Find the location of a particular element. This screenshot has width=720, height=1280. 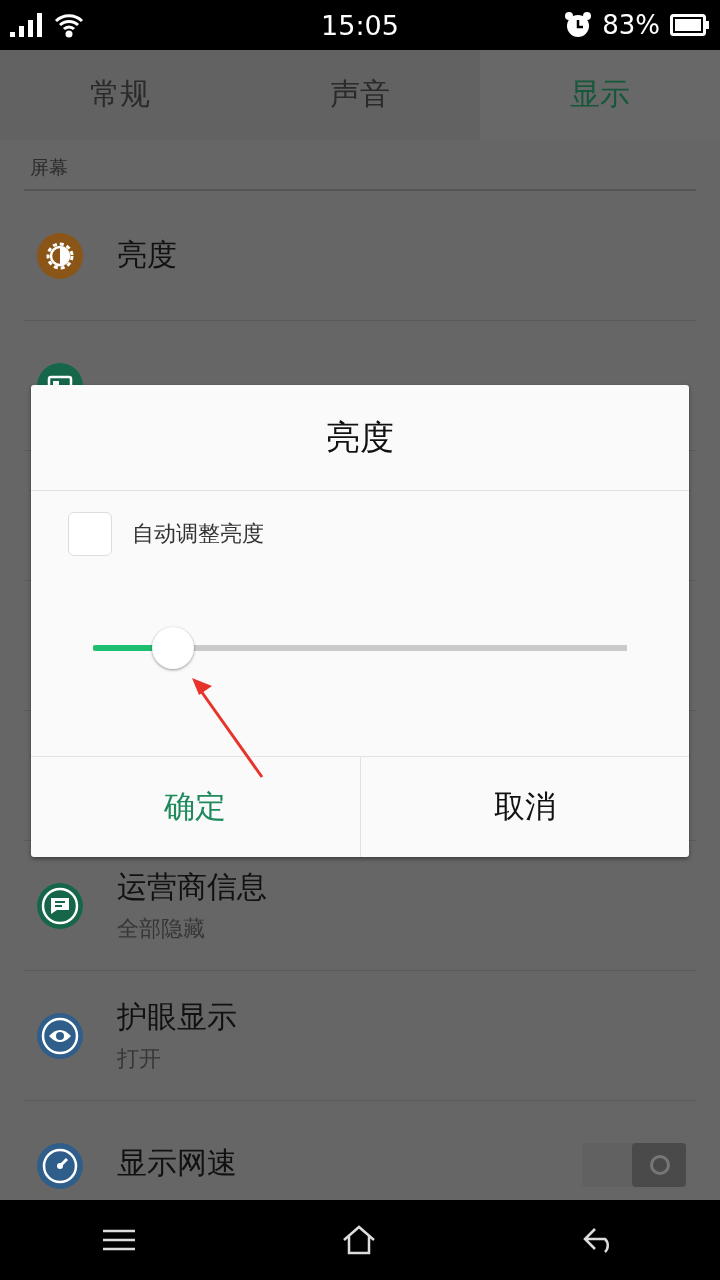

clock: 15:05 is located at coordinates (360, 25).